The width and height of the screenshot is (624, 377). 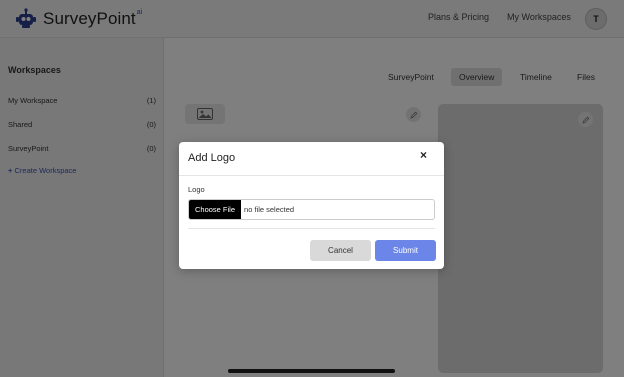 What do you see at coordinates (423, 155) in the screenshot?
I see `close-icon: ×` at bounding box center [423, 155].